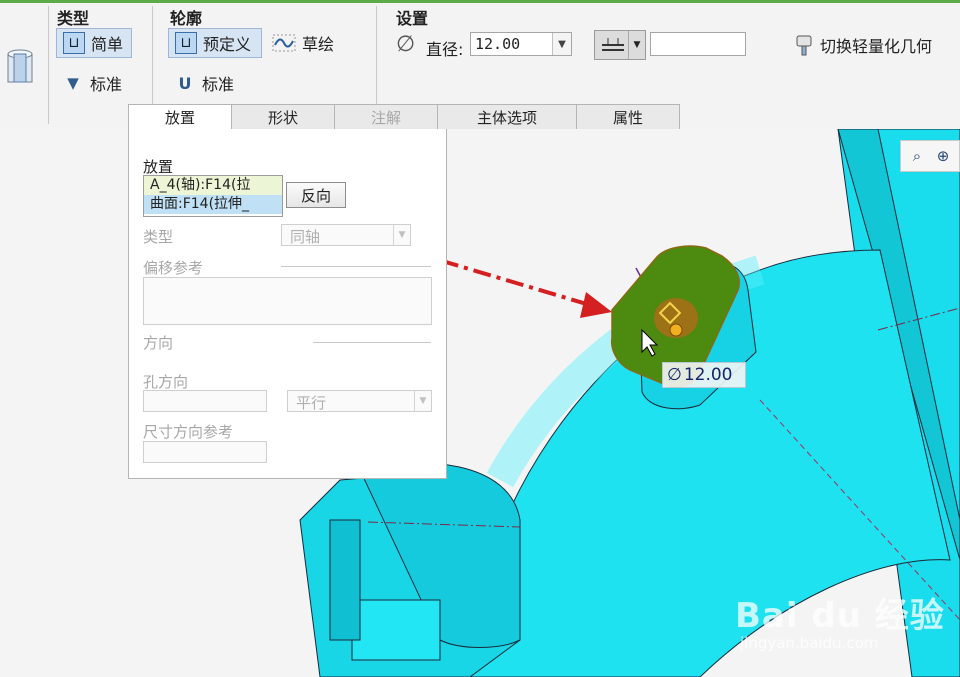 The image size is (960, 677). I want to click on view-toolbar: ⌕ ⊕, so click(930, 156).